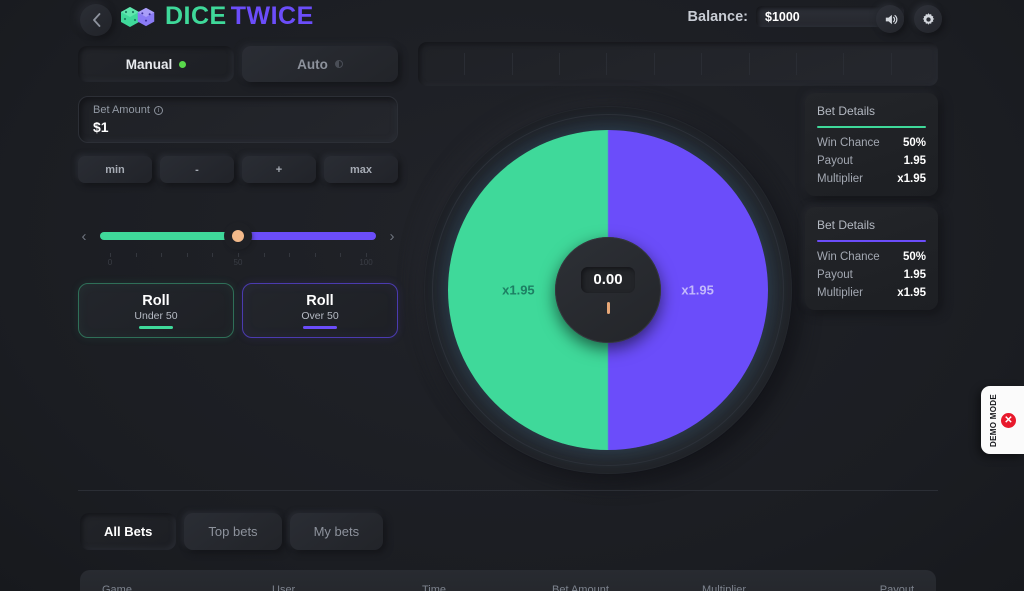  What do you see at coordinates (993, 406) in the screenshot?
I see `demo-mode-line2: MODE` at bounding box center [993, 406].